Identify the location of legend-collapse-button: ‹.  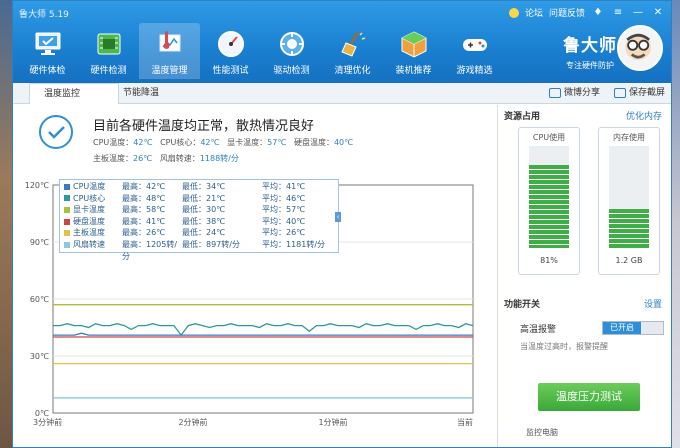
(338, 217).